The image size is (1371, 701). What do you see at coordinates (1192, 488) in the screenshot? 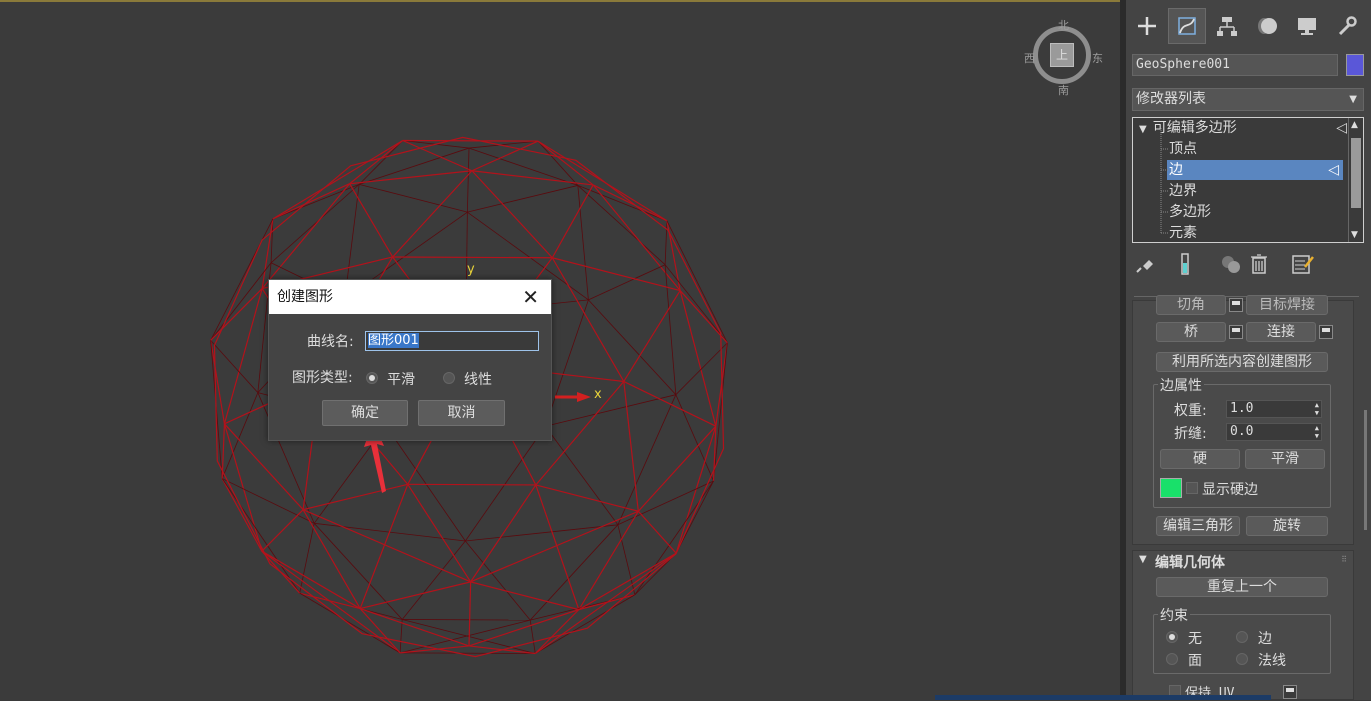
I see `show-hard-edges-checkbox` at bounding box center [1192, 488].